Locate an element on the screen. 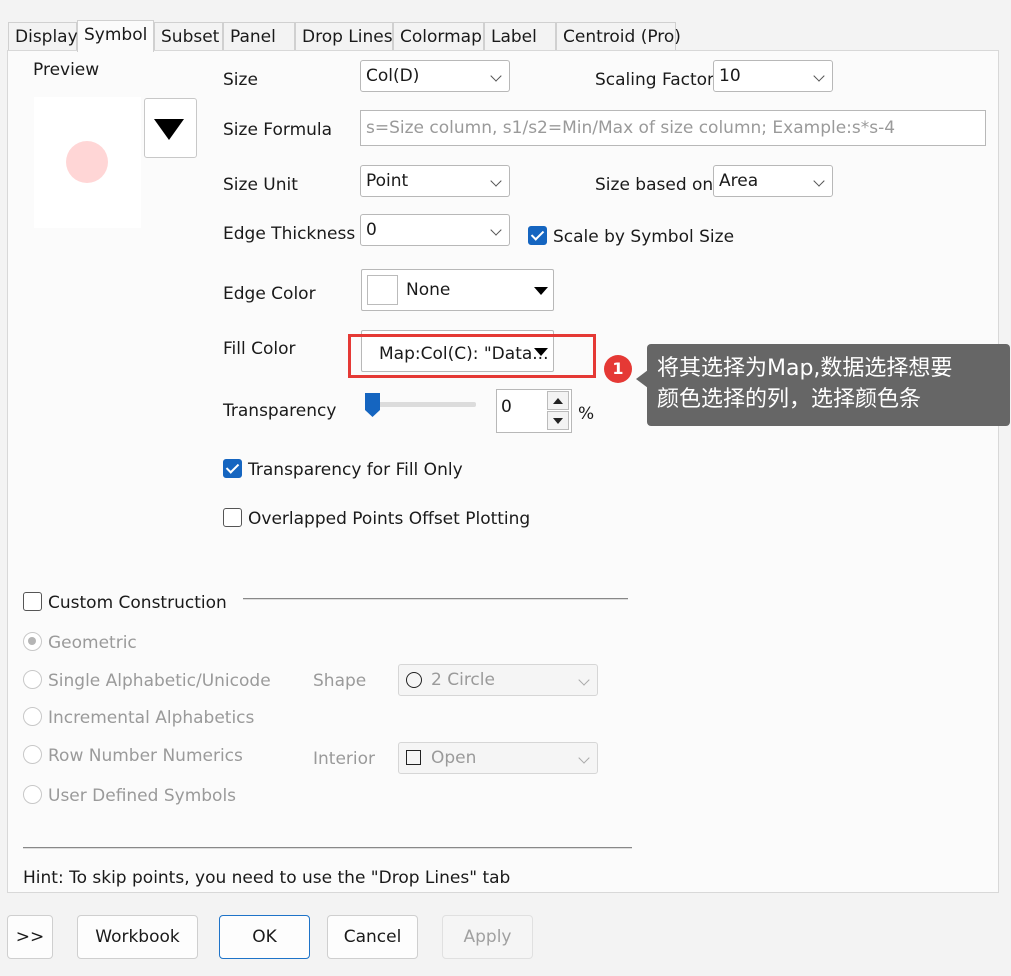 Image resolution: width=1011 pixels, height=976 pixels. size-unit-combo: Point is located at coordinates (435, 181).